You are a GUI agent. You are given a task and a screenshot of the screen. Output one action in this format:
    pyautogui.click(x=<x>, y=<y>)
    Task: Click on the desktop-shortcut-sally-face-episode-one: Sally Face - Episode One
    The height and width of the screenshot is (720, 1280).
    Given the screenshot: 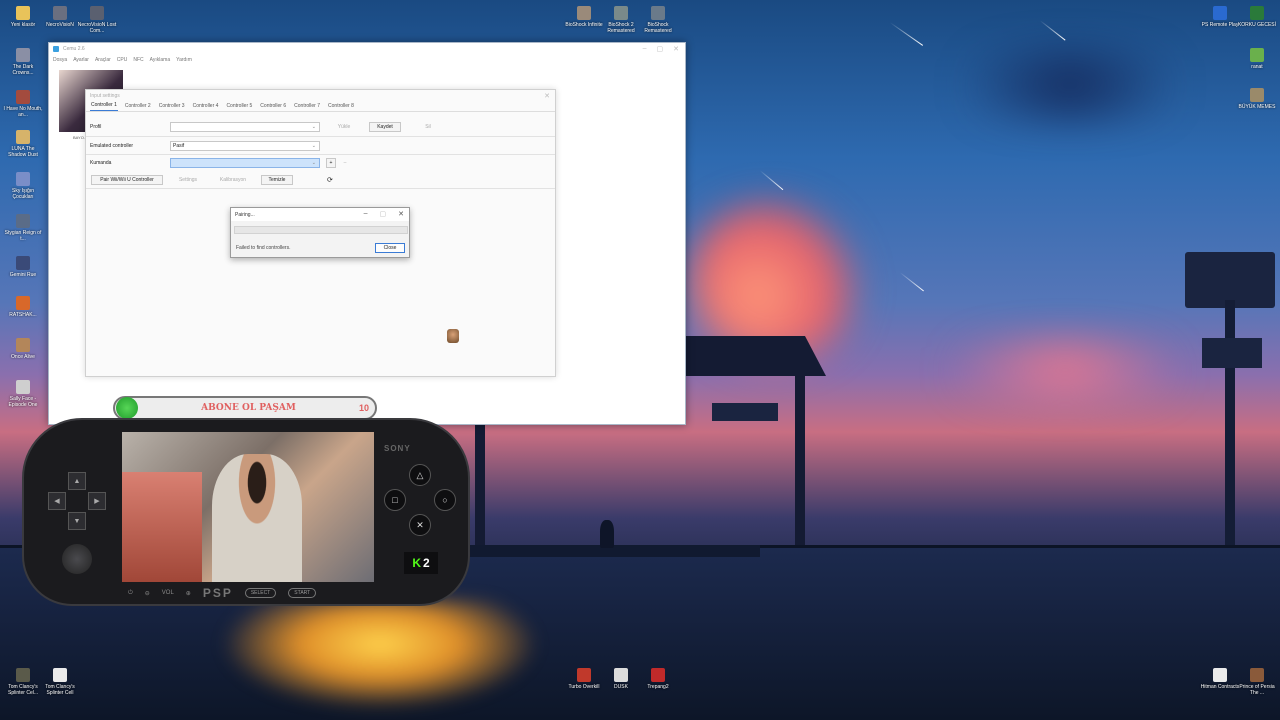 What is the action you would take?
    pyautogui.click(x=23, y=394)
    